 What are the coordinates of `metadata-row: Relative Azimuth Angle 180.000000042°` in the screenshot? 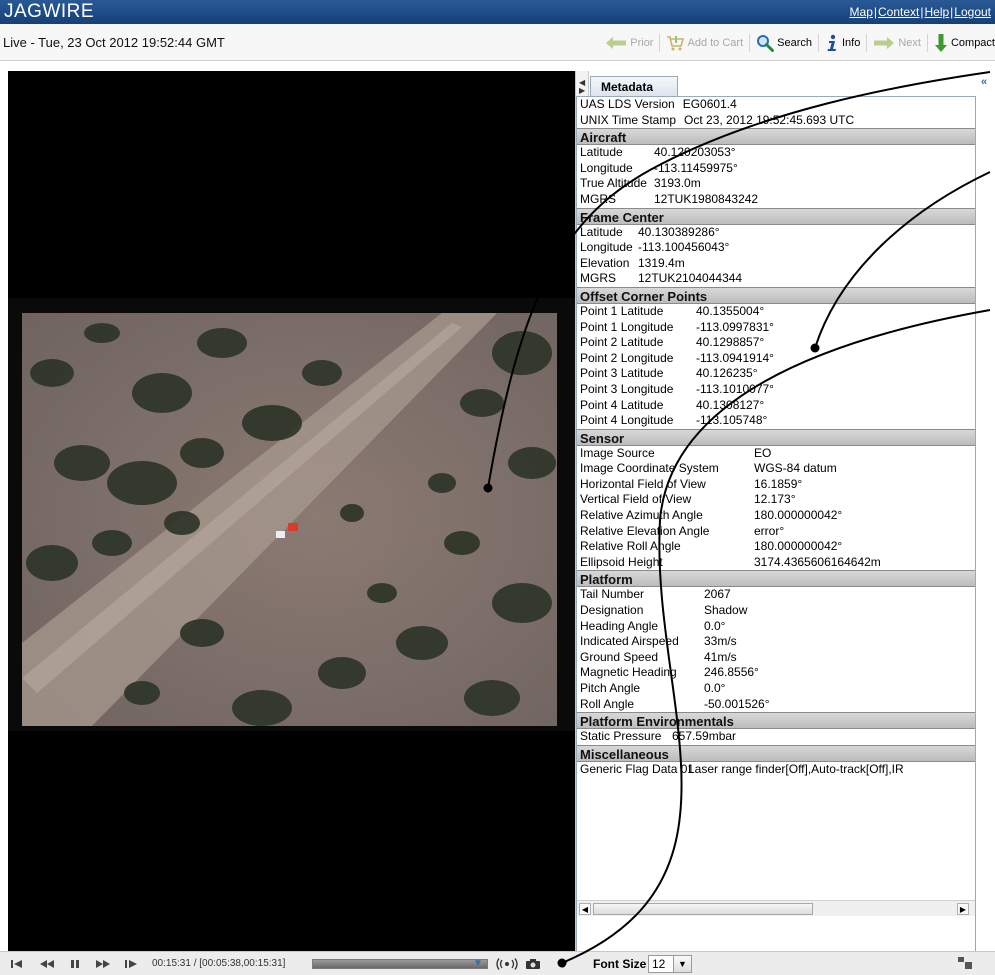 It's located at (776, 516).